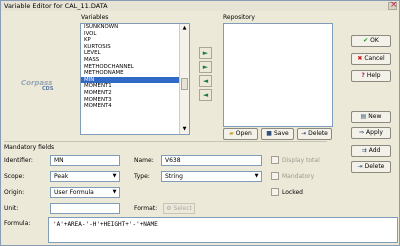  I want to click on variable-list-item: LEVEL, so click(131, 53).